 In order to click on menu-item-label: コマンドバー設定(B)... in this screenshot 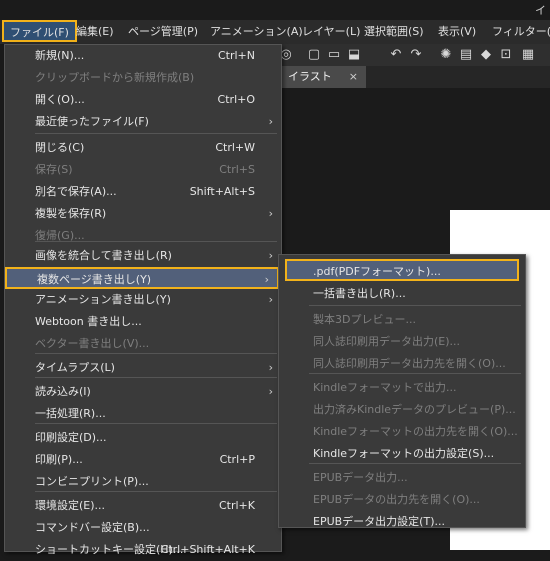, I will do `click(92, 527)`.